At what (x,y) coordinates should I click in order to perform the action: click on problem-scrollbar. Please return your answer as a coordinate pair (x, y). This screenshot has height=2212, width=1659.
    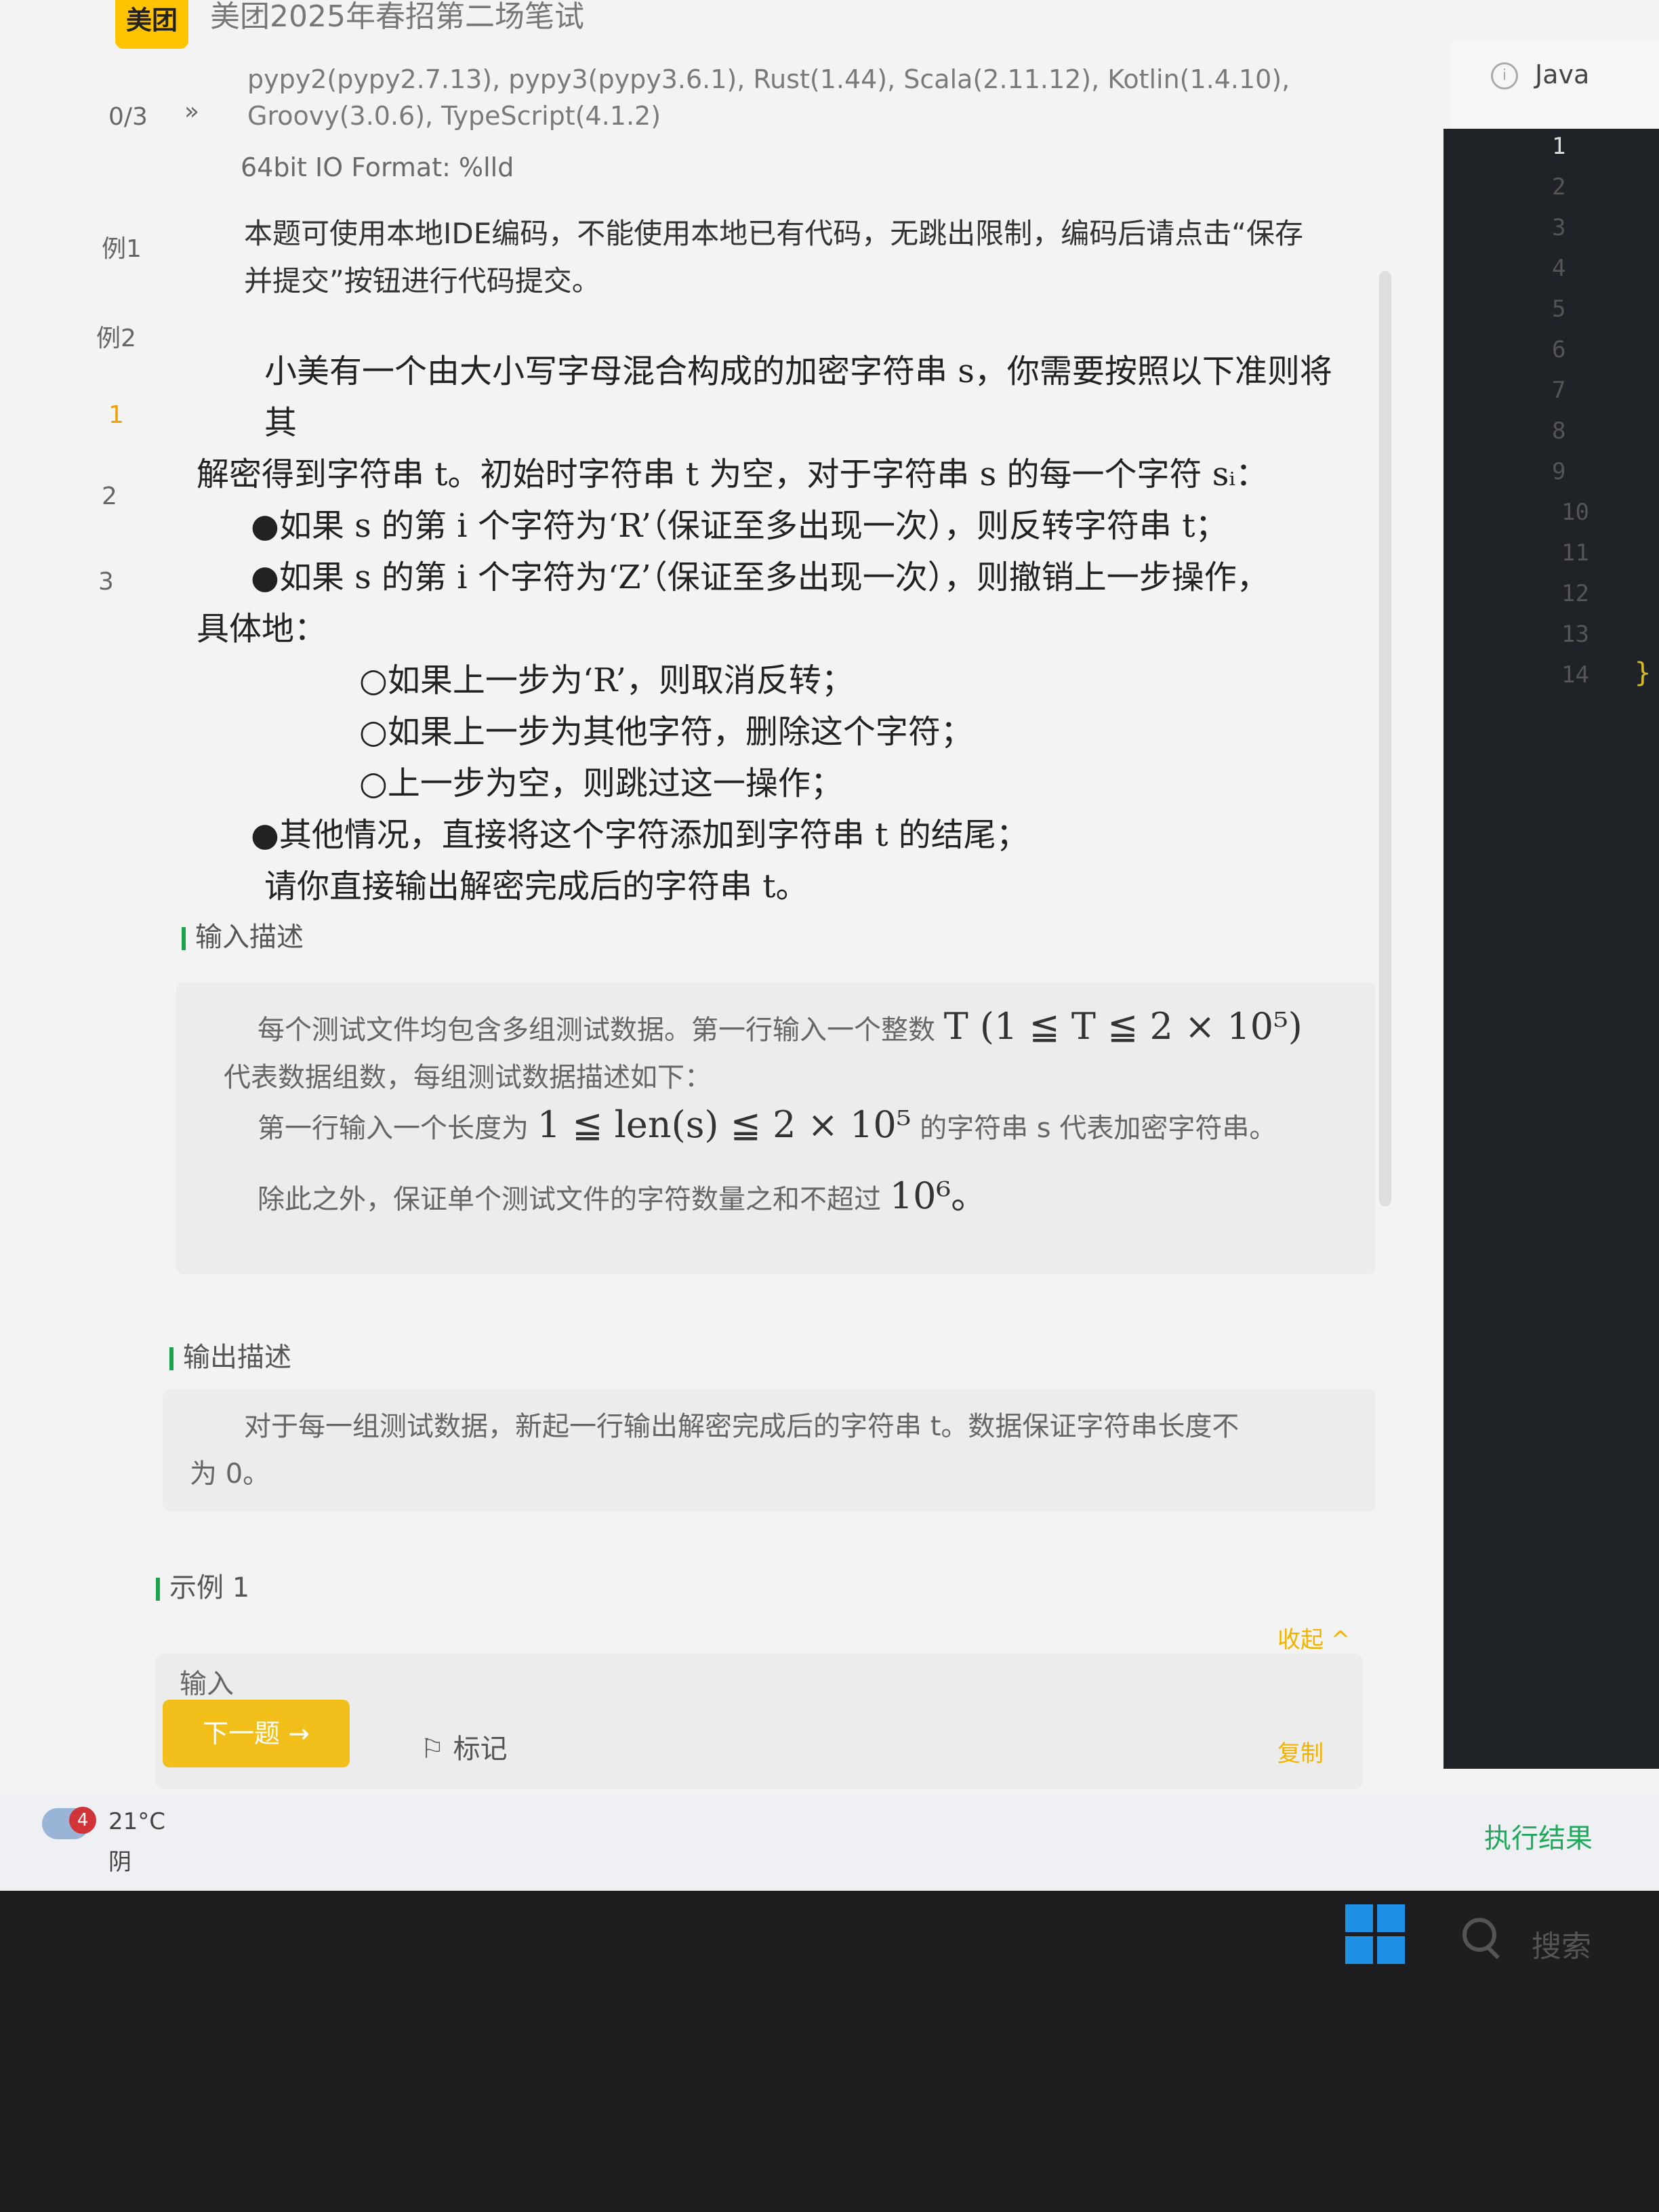
    Looking at the image, I should click on (1385, 739).